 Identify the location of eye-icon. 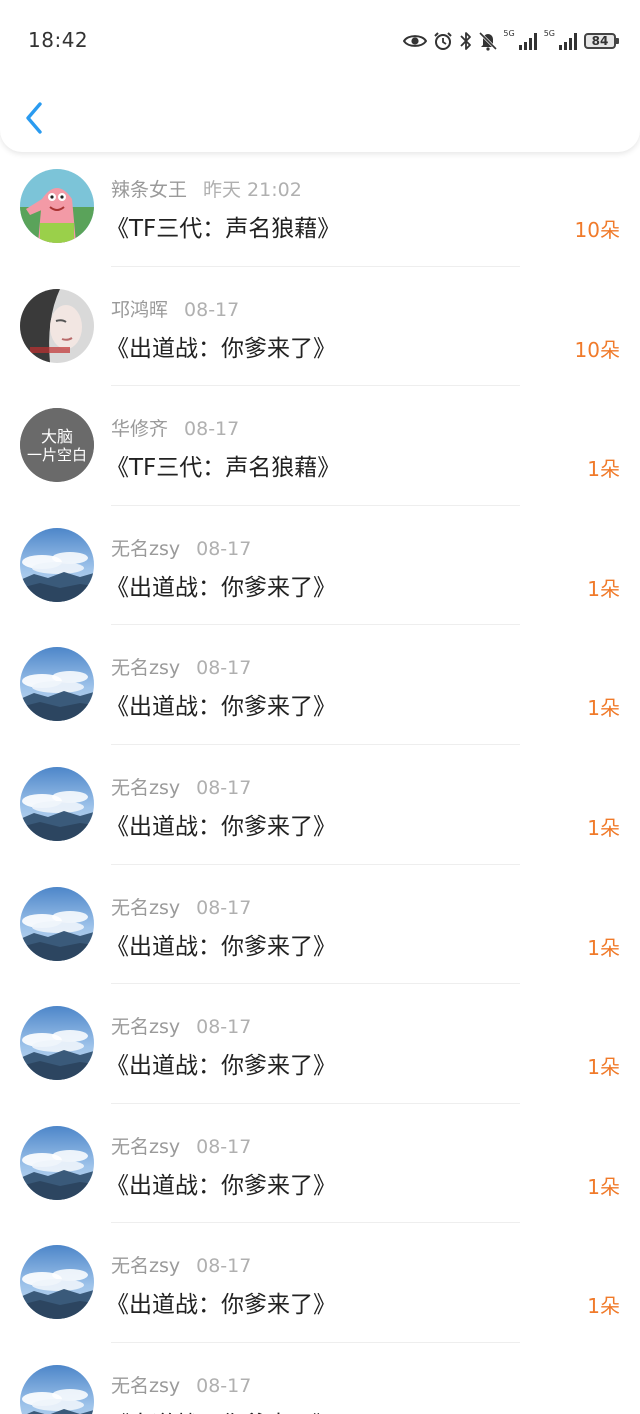
(415, 41).